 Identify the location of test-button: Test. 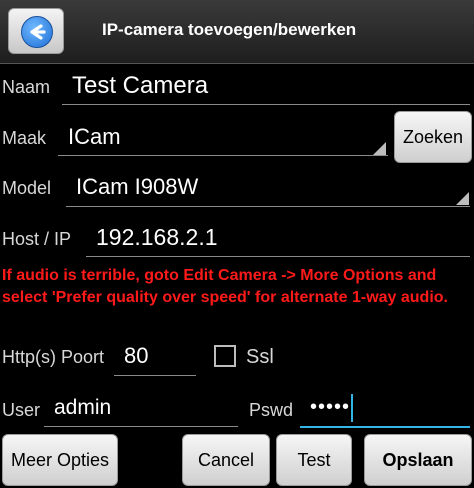
(314, 460).